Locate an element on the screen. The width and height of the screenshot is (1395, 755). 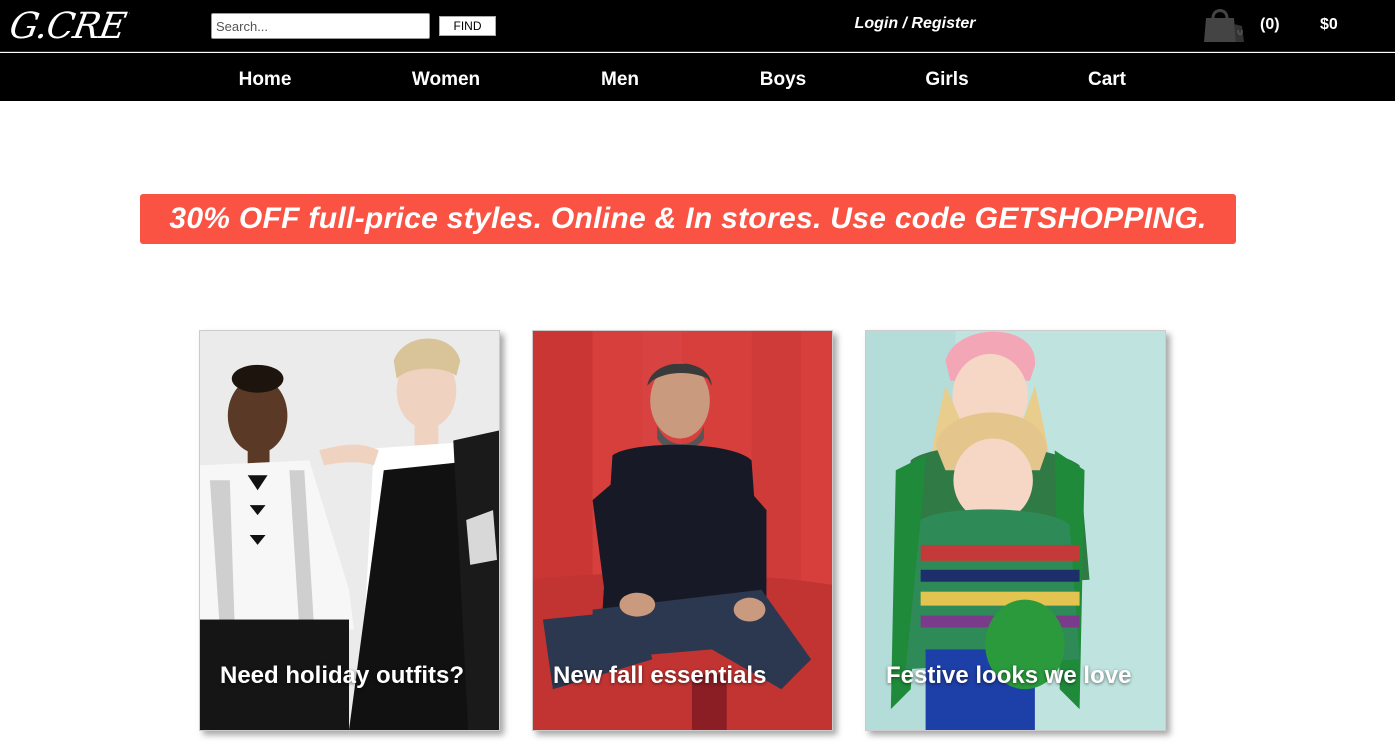
card-caption: Need holiday outfits? is located at coordinates (342, 675).